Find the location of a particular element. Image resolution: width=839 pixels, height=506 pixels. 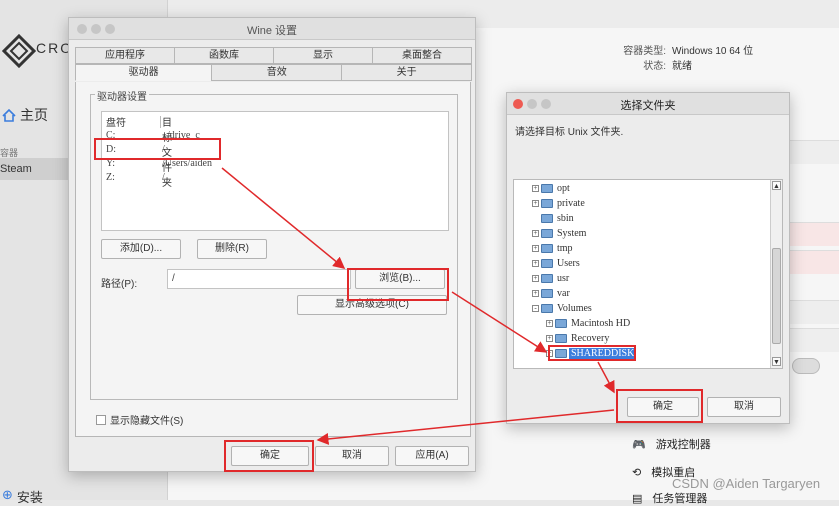

container-type-value: Windows 10 64 位 is located at coordinates (713, 51).